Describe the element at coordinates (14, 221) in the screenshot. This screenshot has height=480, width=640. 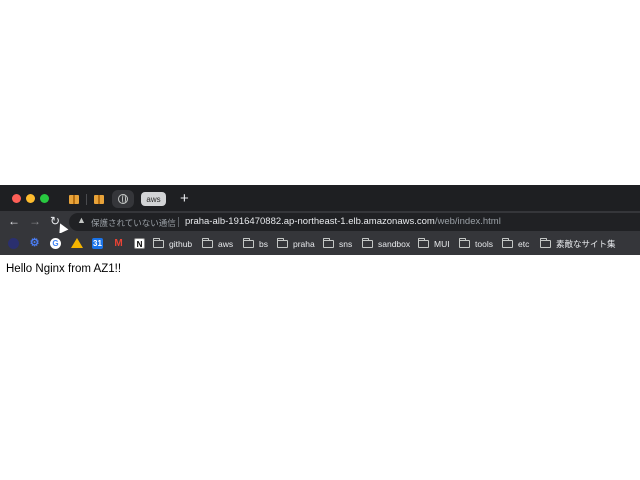
I see `back-arrow-icon: ←` at that location.